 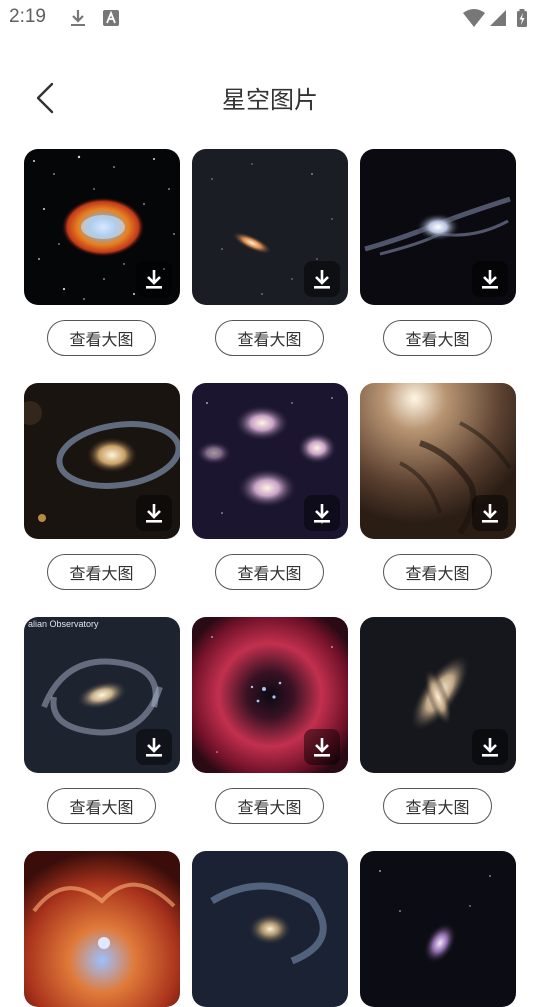 What do you see at coordinates (438, 695) in the screenshot?
I see `merging-galaxy-thumbnail` at bounding box center [438, 695].